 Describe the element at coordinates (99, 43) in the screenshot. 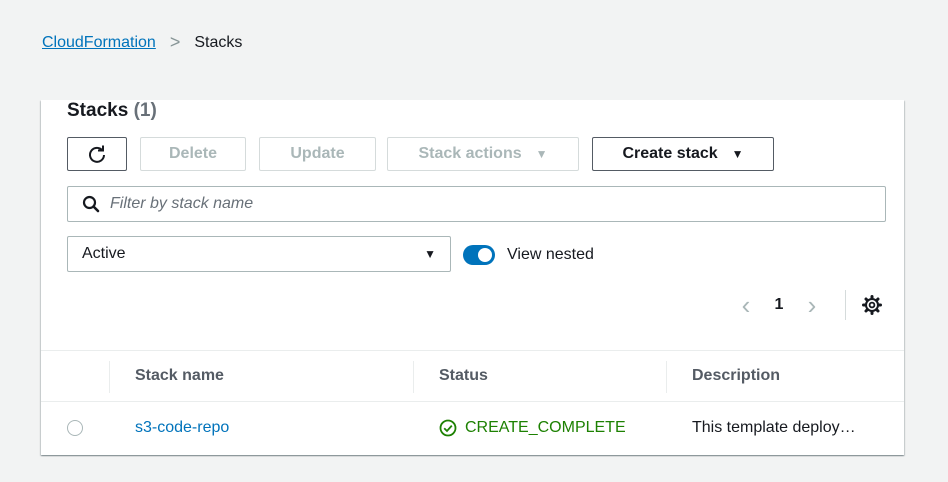

I see `breadcrumb-cloudformation-link: CloudFormation` at that location.